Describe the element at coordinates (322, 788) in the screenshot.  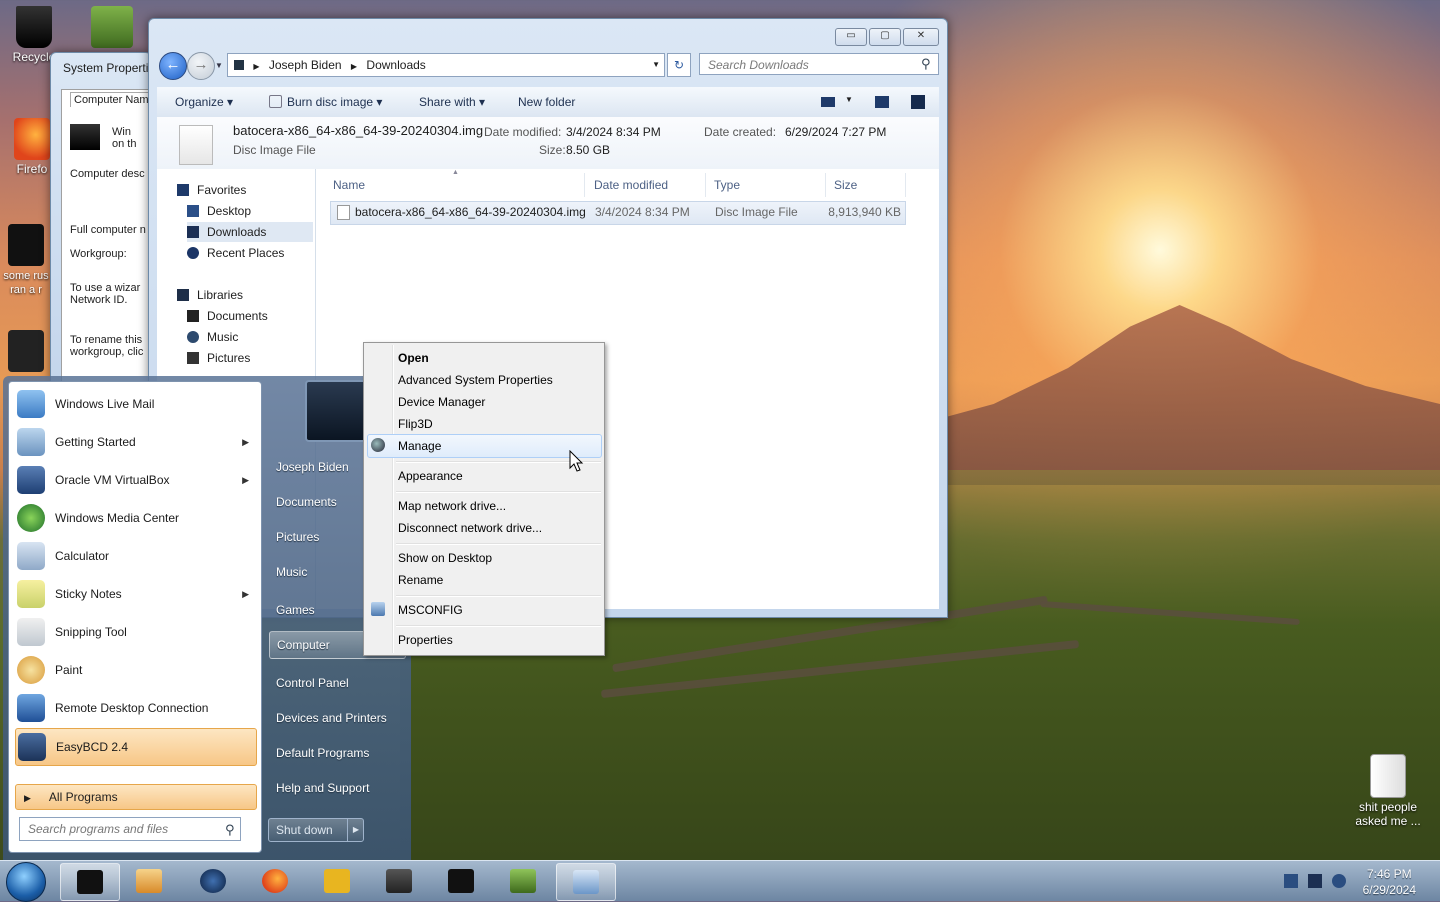
I see `link-help-and-support: Help and Support` at that location.